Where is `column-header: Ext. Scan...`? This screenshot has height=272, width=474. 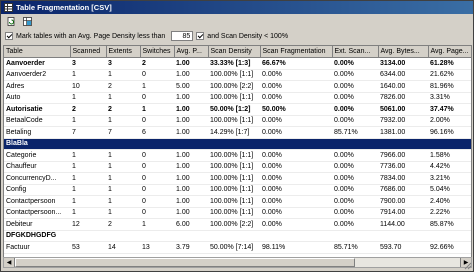
column-header: Ext. Scan... is located at coordinates (355, 52).